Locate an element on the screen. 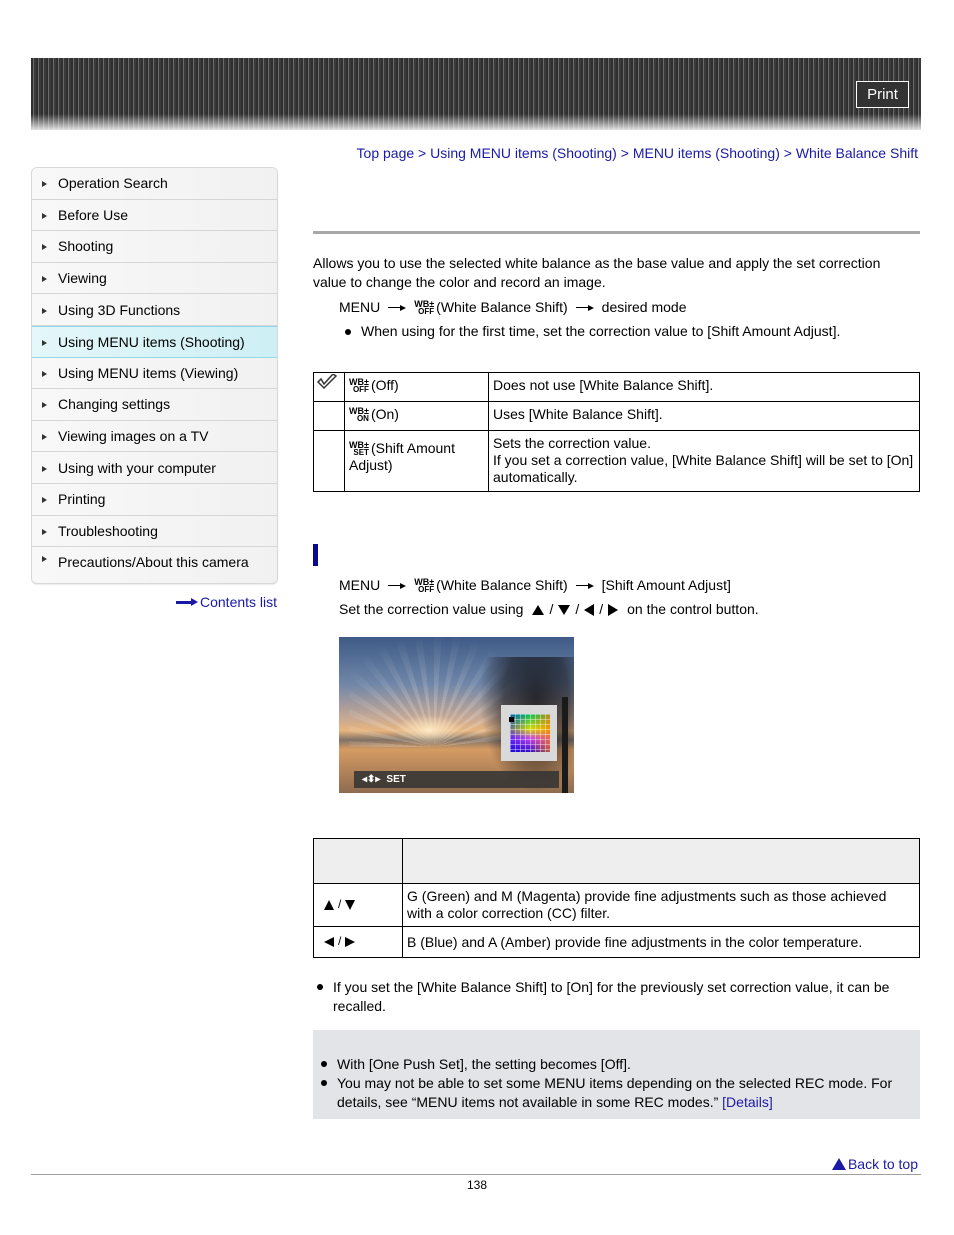 This screenshot has height=1235, width=954. mode-description-cell: Does not use [White Balance Shift]. is located at coordinates (704, 387).